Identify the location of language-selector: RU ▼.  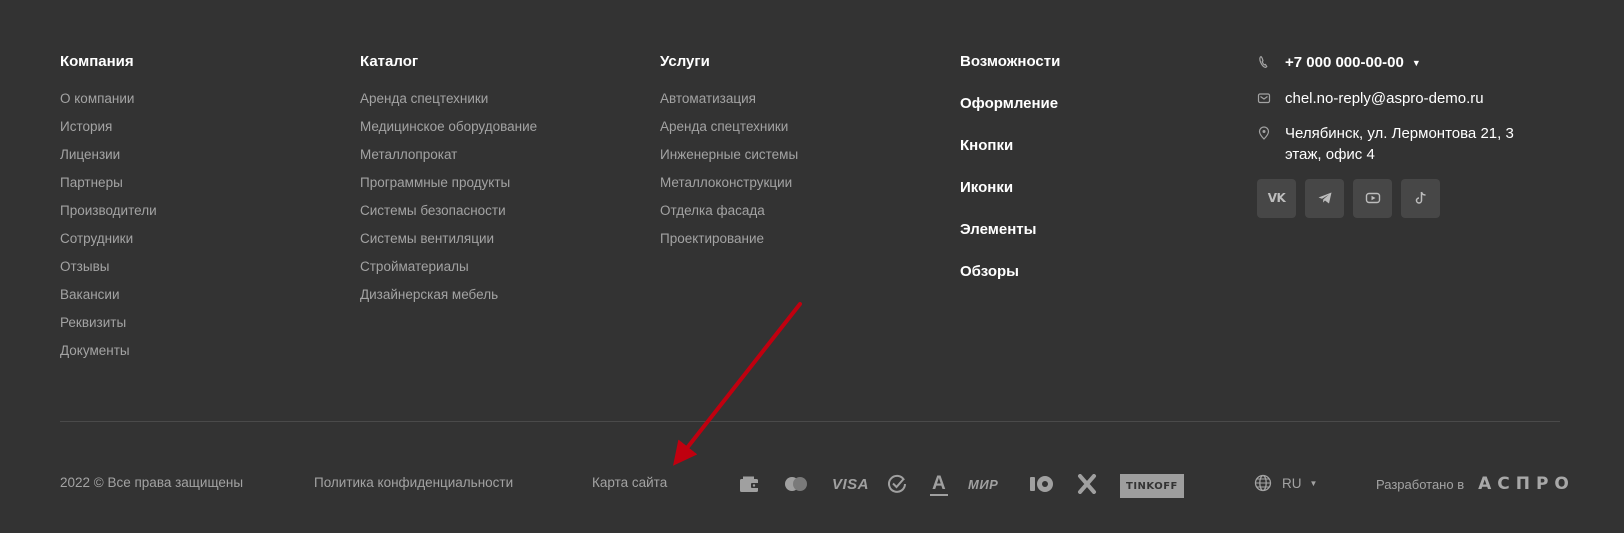
(1285, 483).